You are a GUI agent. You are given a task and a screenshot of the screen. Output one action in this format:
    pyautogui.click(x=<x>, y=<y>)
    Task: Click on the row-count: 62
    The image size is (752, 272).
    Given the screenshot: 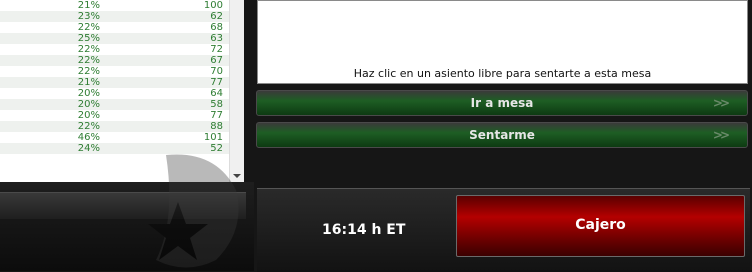 What is the action you would take?
    pyautogui.click(x=216, y=16)
    